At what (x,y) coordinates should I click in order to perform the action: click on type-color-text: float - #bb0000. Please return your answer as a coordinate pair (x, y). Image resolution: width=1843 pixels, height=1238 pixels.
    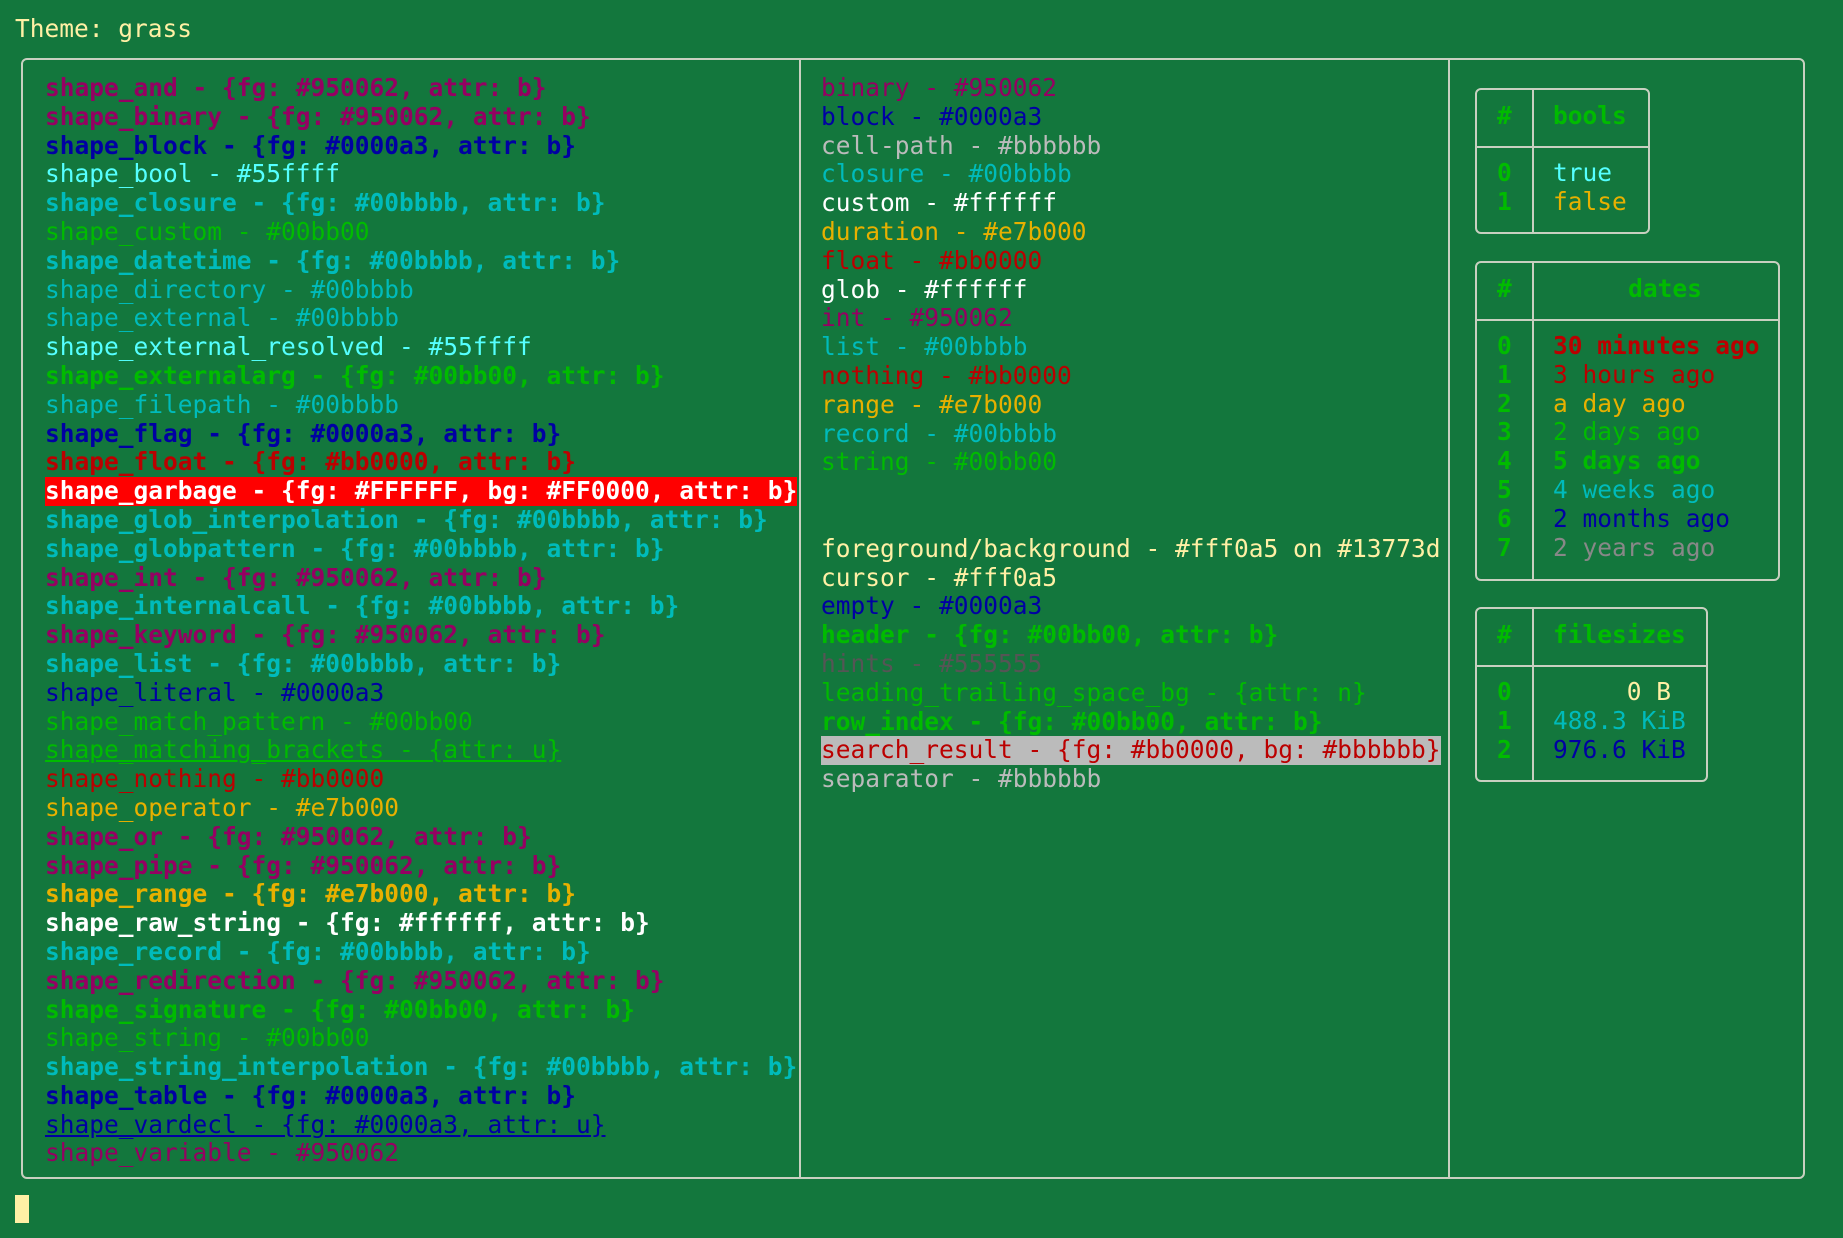
    Looking at the image, I should click on (932, 260).